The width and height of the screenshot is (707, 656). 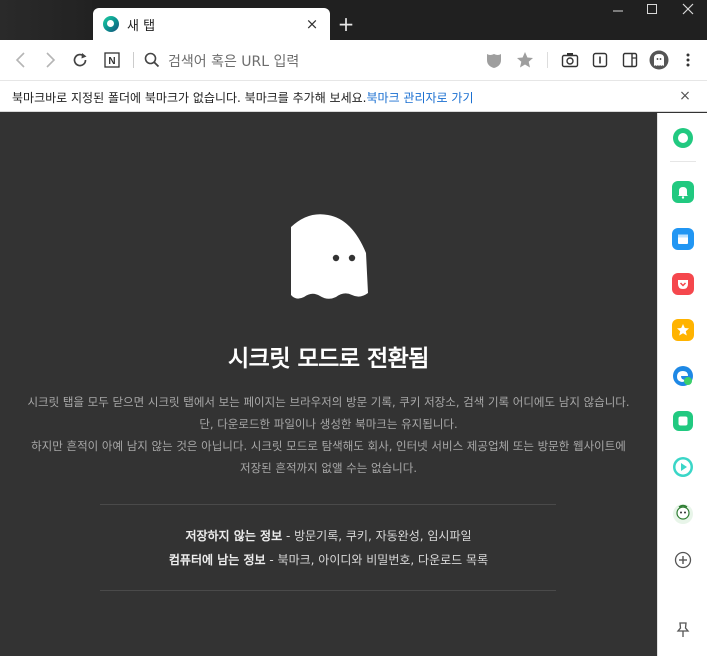 I want to click on minimize-icon, so click(x=618, y=11).